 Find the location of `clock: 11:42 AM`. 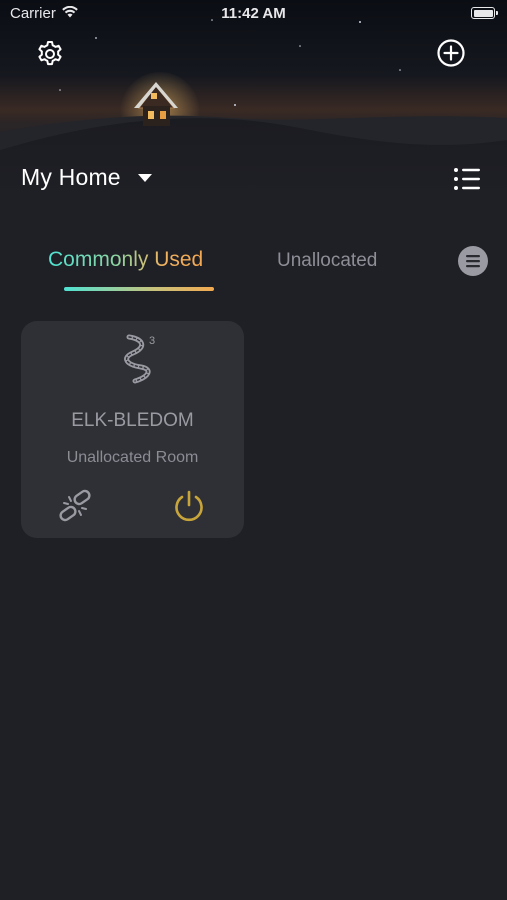

clock: 11:42 AM is located at coordinates (253, 13).